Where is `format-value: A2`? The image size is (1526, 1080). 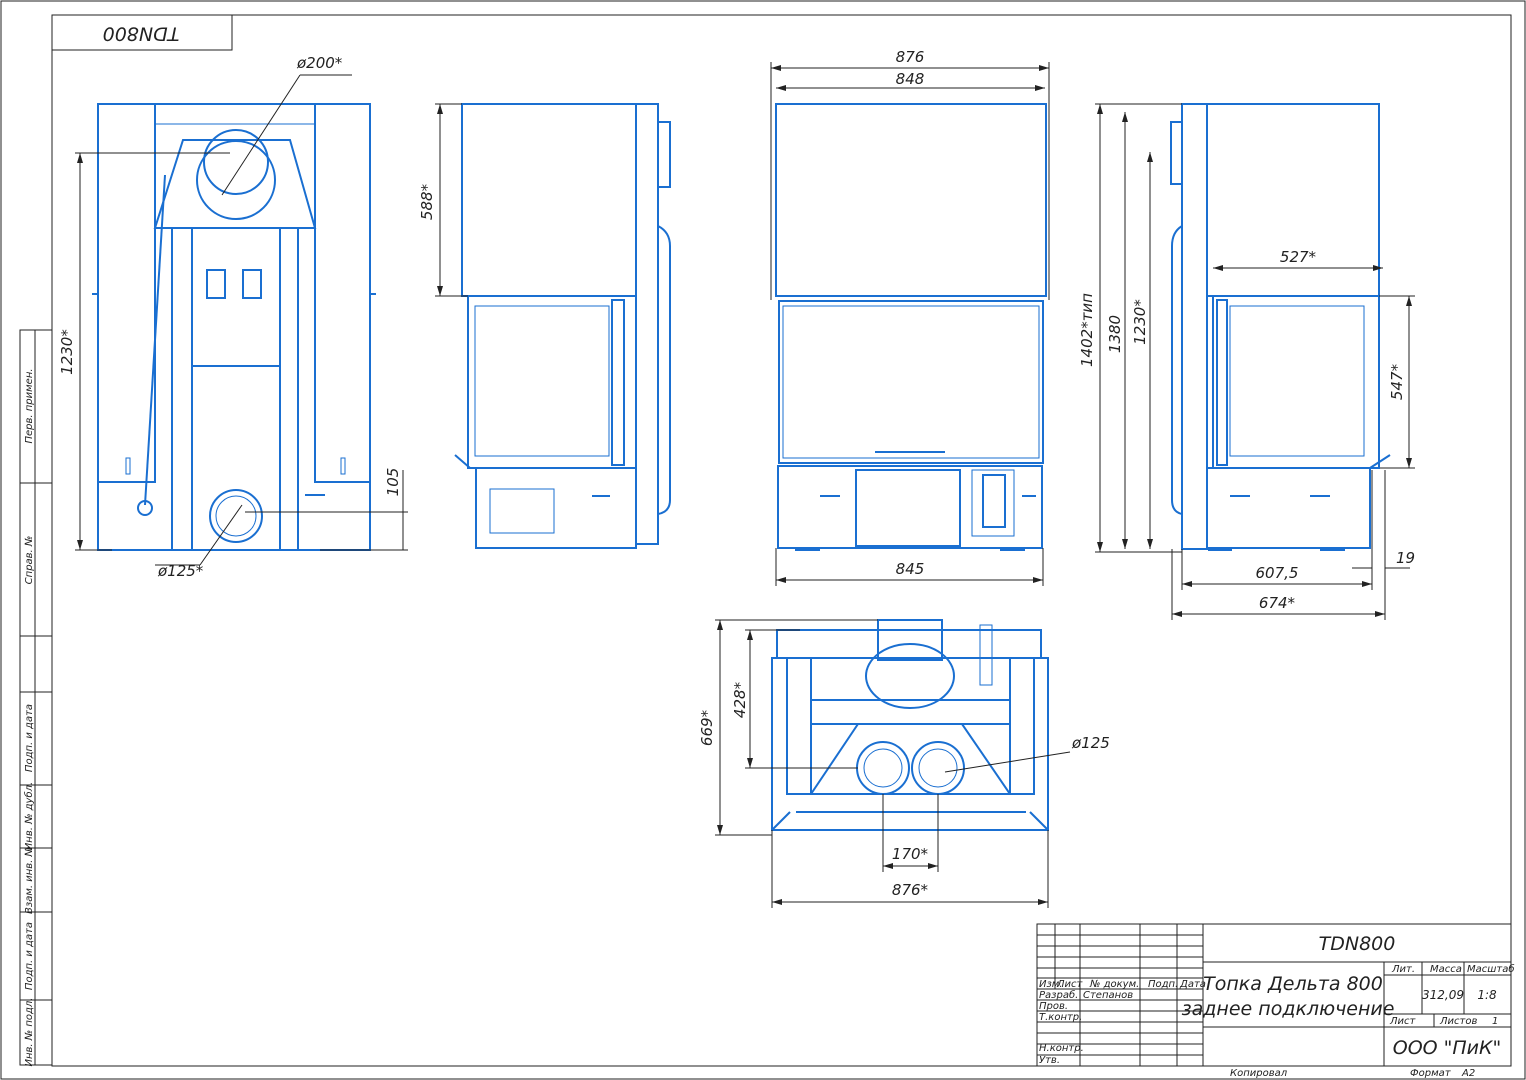
format-value: A2 is located at coordinates (1468, 1073).